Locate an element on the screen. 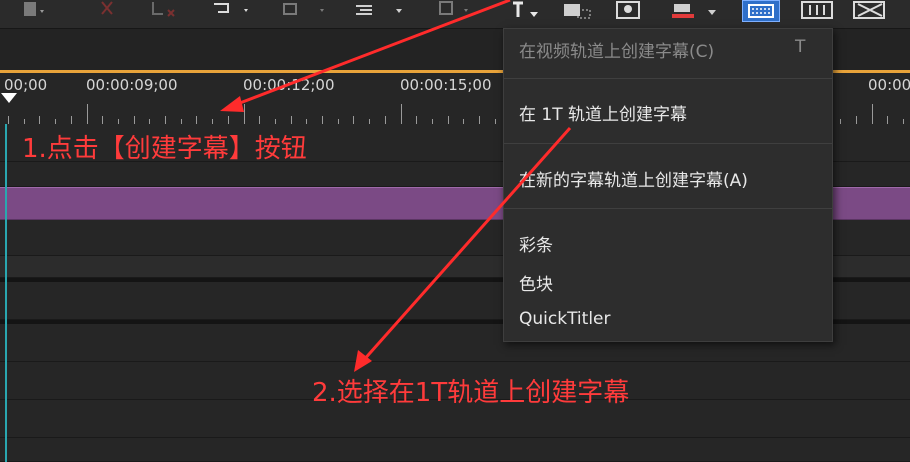 The height and width of the screenshot is (462, 910). annotation-step-2: 2.选择在1T轨道上创建字幕 is located at coordinates (471, 393).